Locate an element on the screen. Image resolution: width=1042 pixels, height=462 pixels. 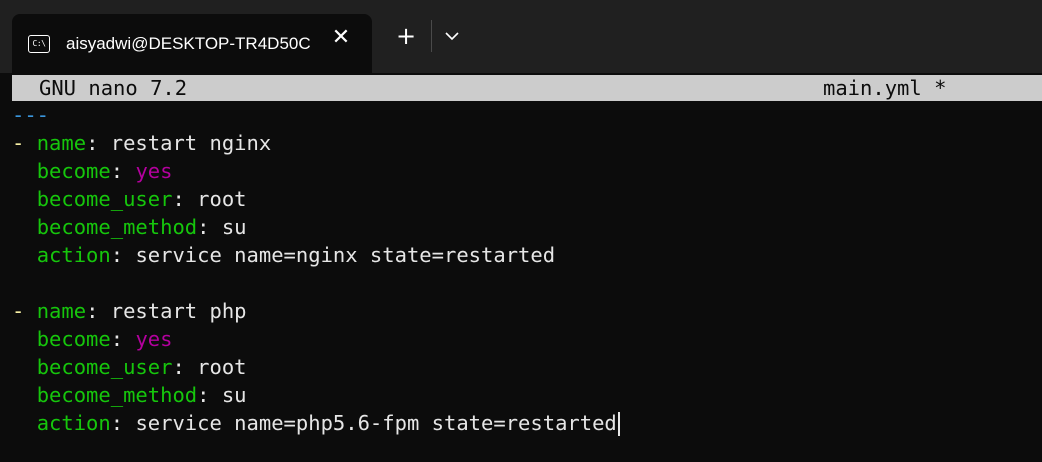
yaml-line: - name: restart nginx is located at coordinates (142, 143).